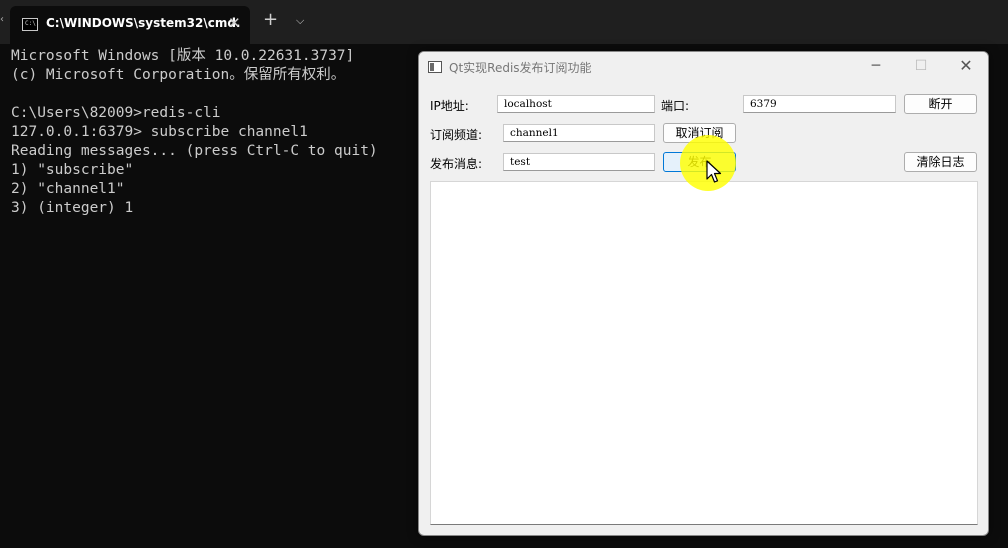 The image size is (1008, 548). What do you see at coordinates (178, 75) in the screenshot?
I see `terminal-line: (c) Microsoft Corporation。保留所有权利。` at bounding box center [178, 75].